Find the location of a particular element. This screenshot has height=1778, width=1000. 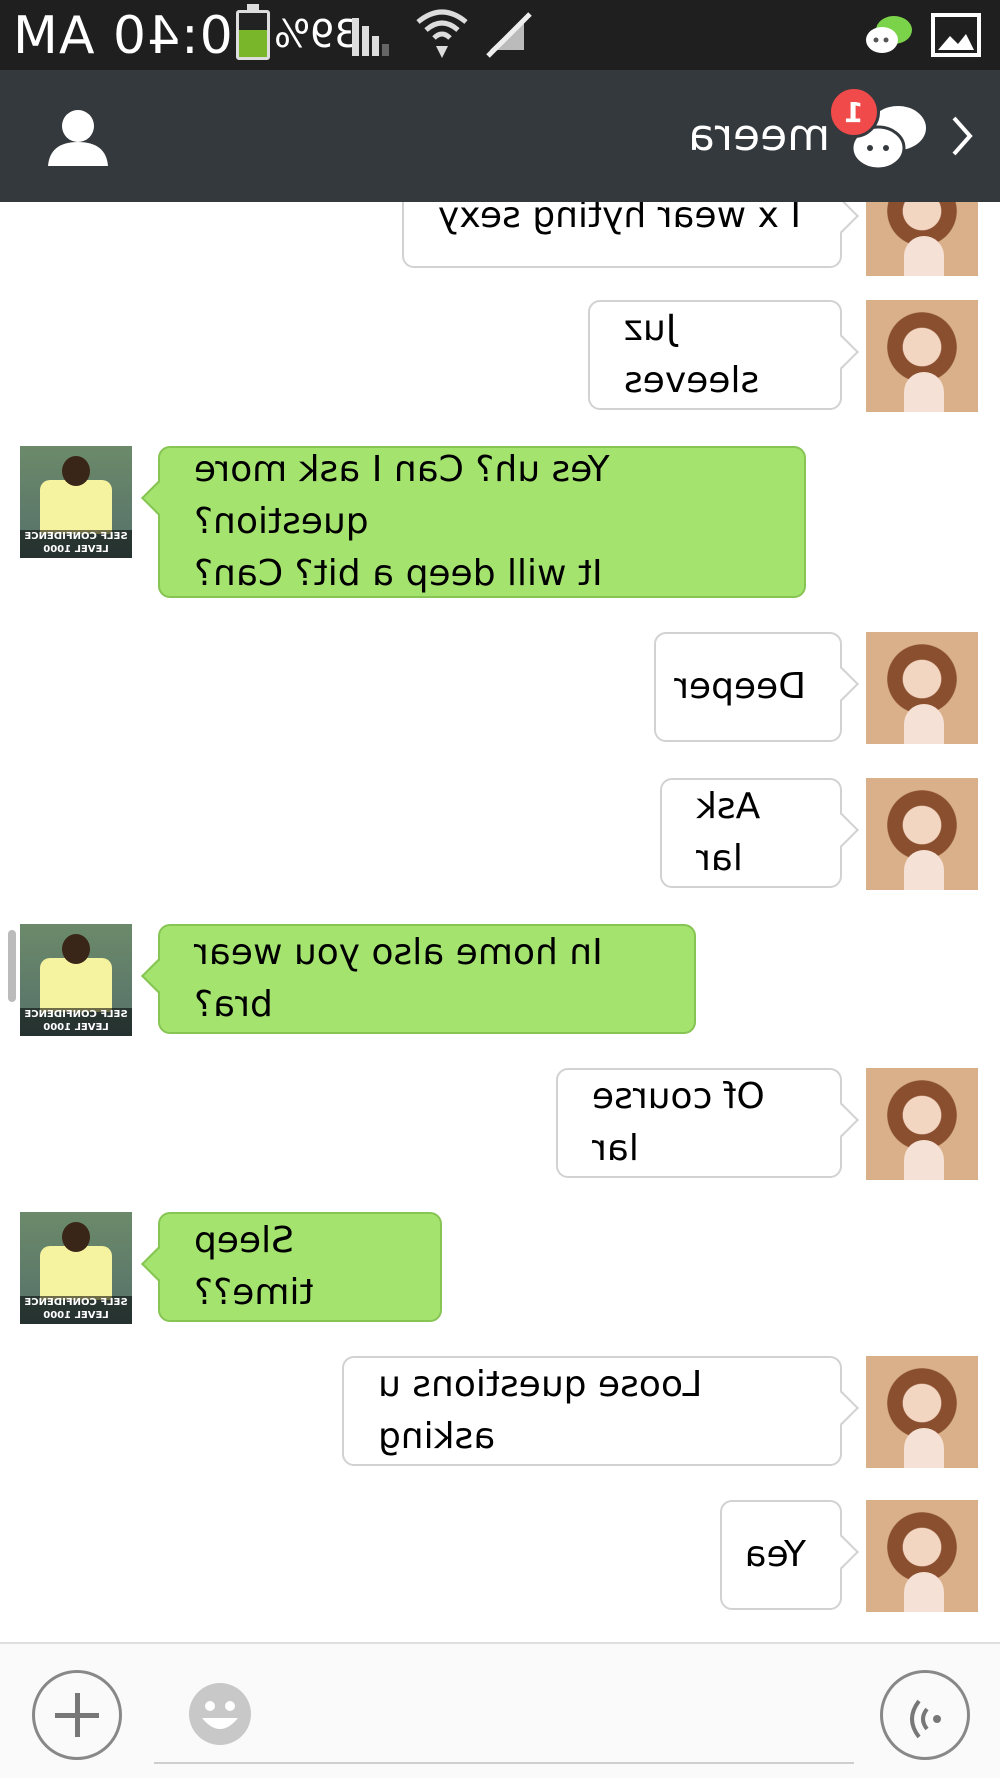

message-row: Loose questions u asking is located at coordinates (500, 1413).